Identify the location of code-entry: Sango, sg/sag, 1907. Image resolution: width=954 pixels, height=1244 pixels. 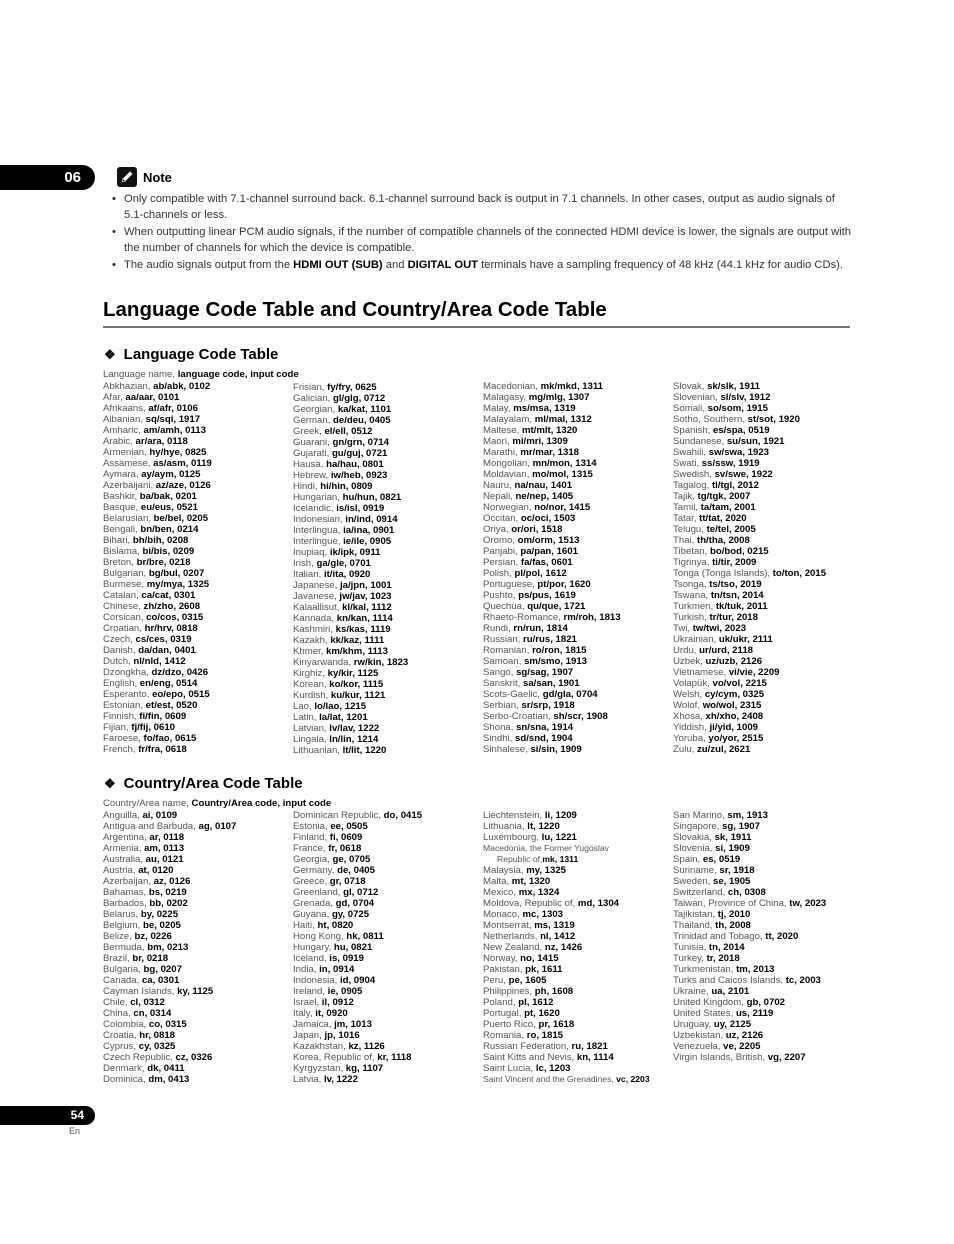
(578, 672).